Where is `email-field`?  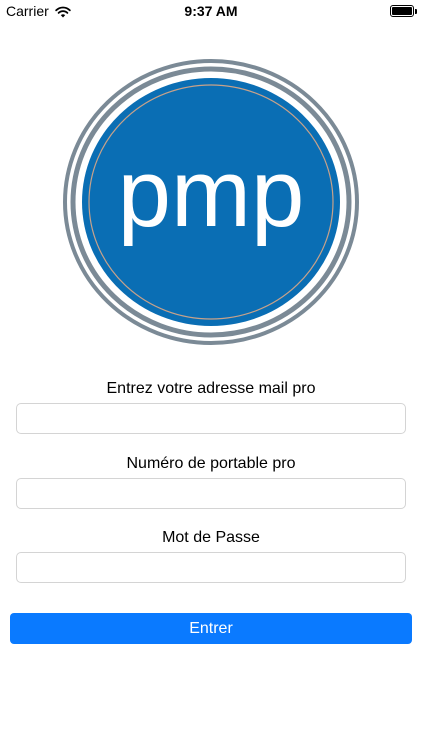 email-field is located at coordinates (211, 418).